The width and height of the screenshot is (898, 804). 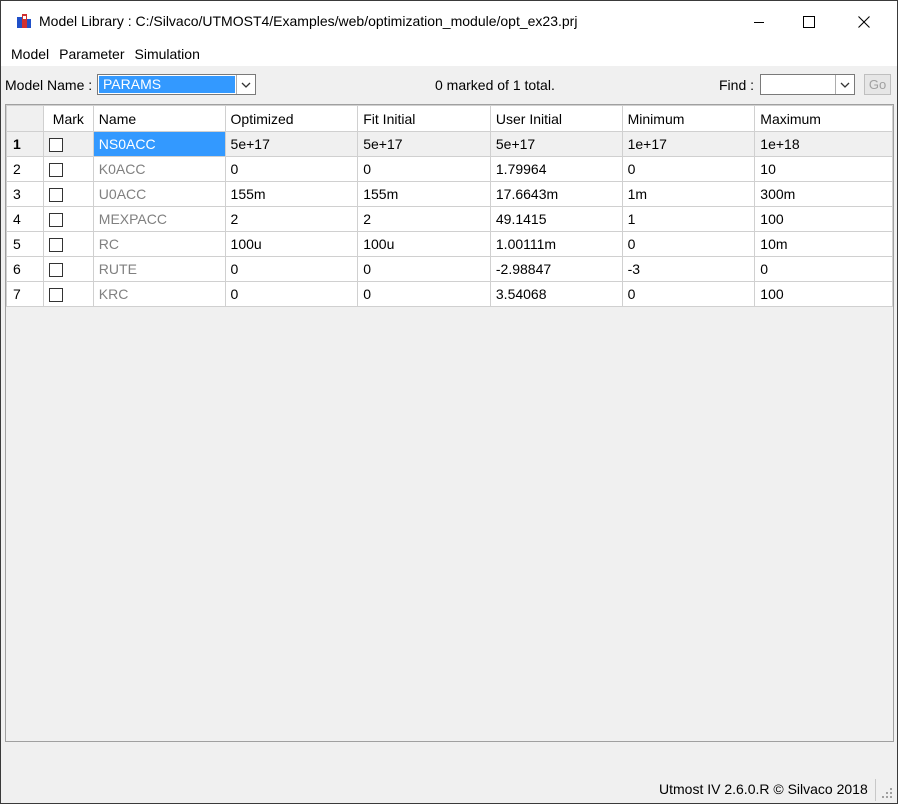 What do you see at coordinates (763, 789) in the screenshot?
I see `copyright-text: Utmost IV 2.6.0.R © Silvaco 2018` at bounding box center [763, 789].